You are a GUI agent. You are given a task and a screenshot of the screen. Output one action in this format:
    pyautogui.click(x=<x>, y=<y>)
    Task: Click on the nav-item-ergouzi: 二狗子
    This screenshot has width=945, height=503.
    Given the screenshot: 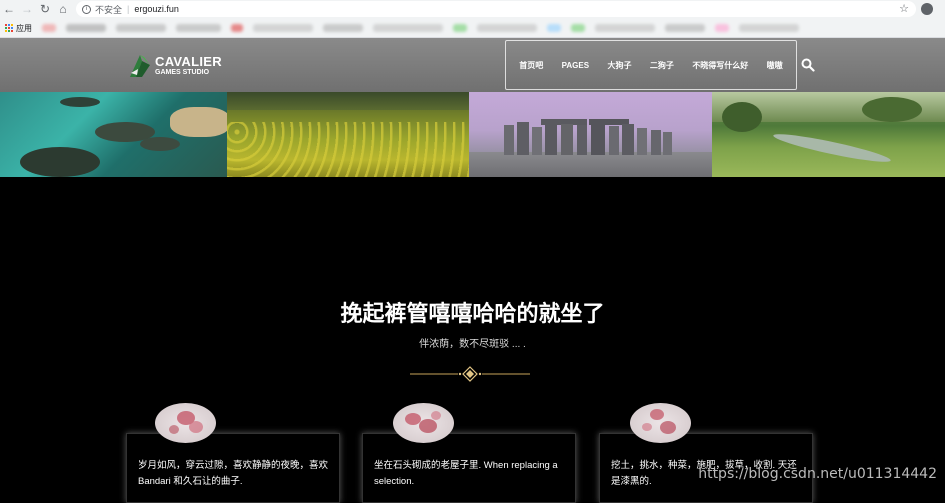 What is the action you would take?
    pyautogui.click(x=662, y=65)
    